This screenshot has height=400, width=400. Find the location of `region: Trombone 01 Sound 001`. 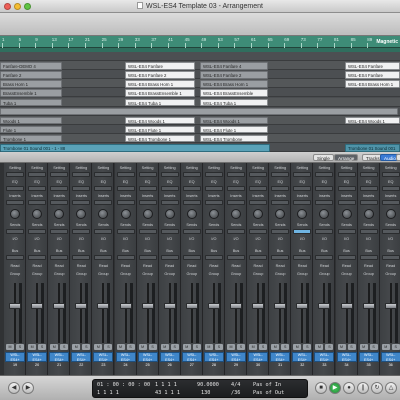

region: Trombone 01 Sound 001 is located at coordinates (372, 148).